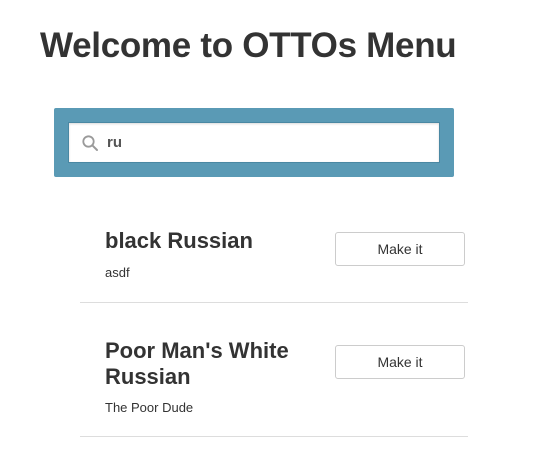  What do you see at coordinates (90, 143) in the screenshot?
I see `search-icon` at bounding box center [90, 143].